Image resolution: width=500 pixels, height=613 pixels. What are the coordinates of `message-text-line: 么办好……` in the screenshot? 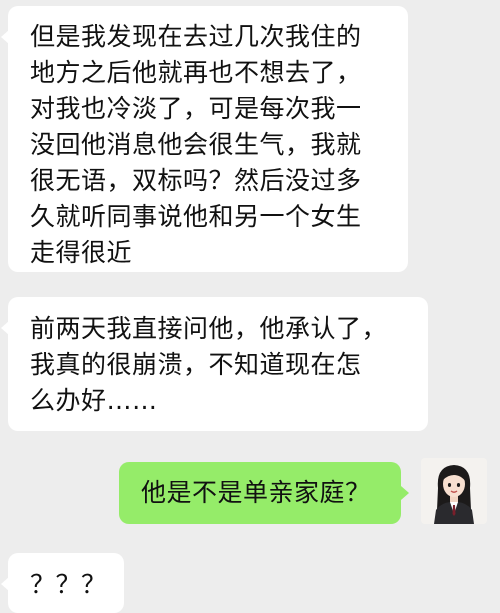 It's located at (94, 400).